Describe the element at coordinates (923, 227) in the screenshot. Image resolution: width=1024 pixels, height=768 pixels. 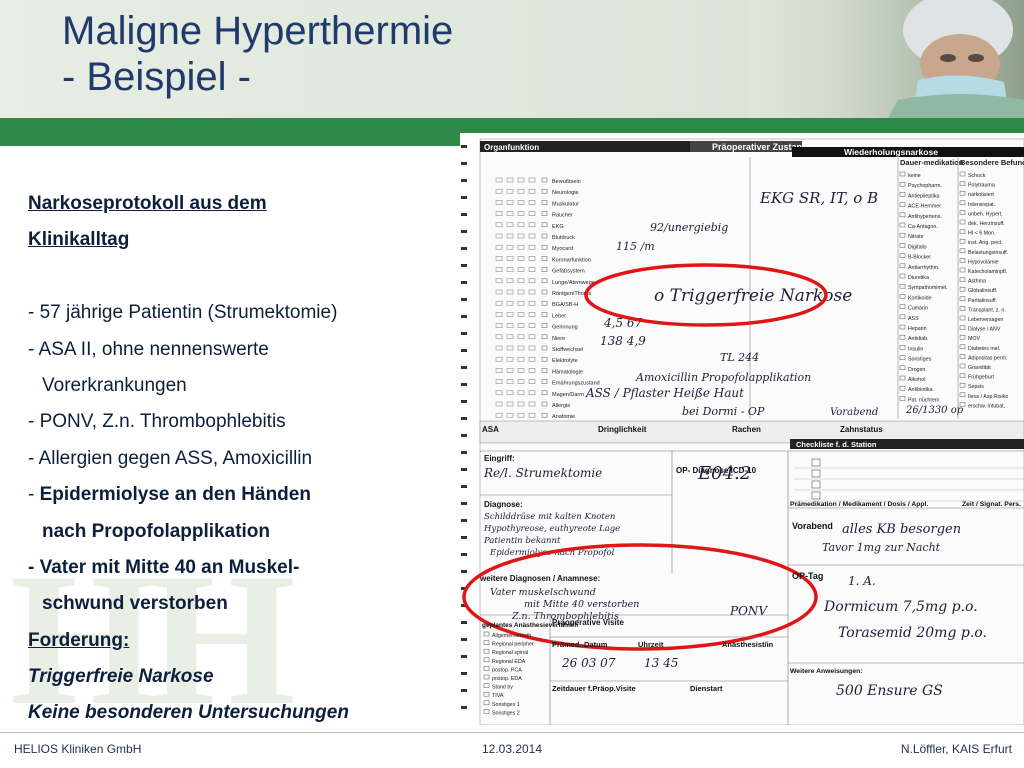
I see `form-row-label: Ca-Antagon.` at that location.